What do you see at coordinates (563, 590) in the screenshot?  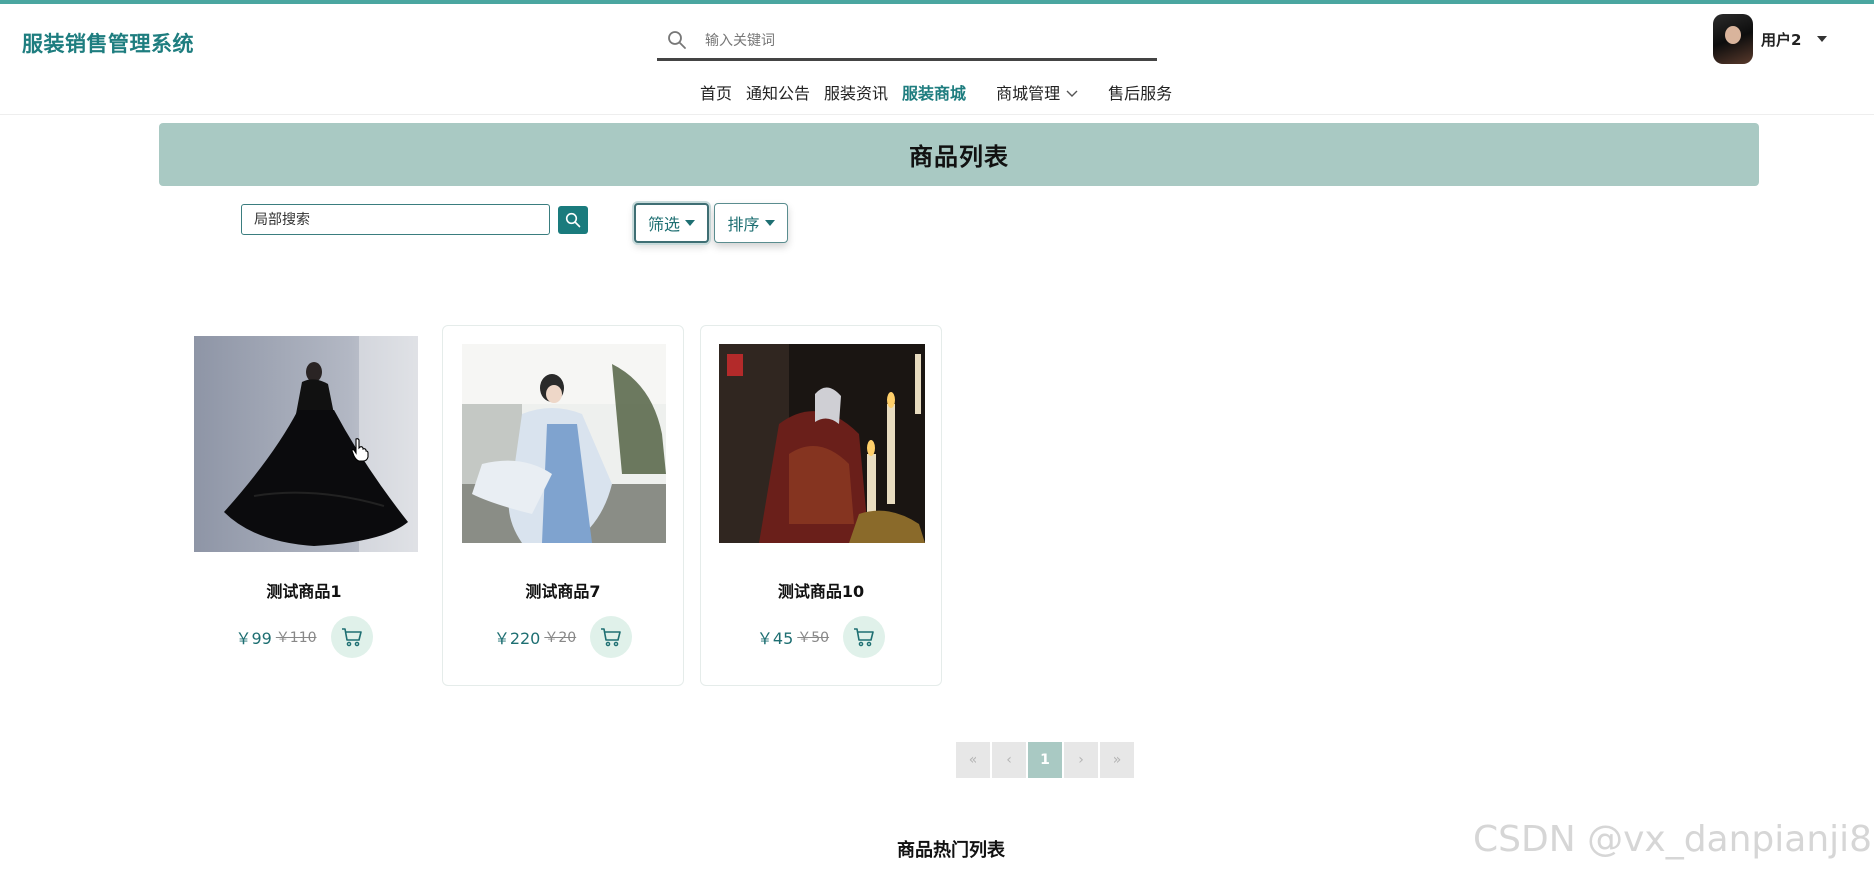 I see `product-name: 测试商品7` at bounding box center [563, 590].